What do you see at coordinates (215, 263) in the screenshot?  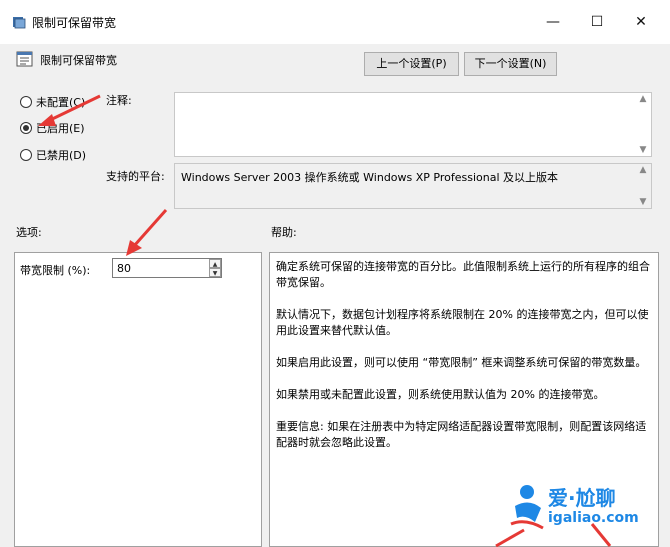 I see `spin-up-icon: ▲` at bounding box center [215, 263].